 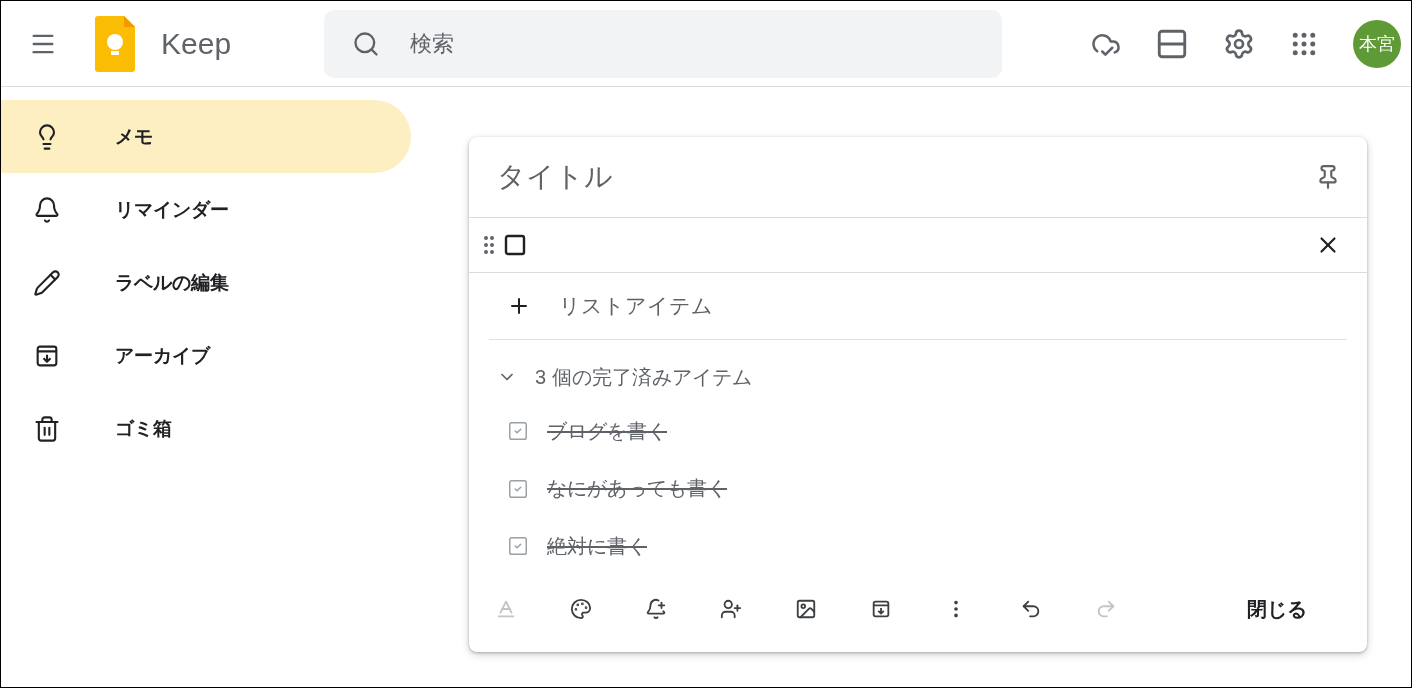 I want to click on pencil-icon, so click(x=47, y=282).